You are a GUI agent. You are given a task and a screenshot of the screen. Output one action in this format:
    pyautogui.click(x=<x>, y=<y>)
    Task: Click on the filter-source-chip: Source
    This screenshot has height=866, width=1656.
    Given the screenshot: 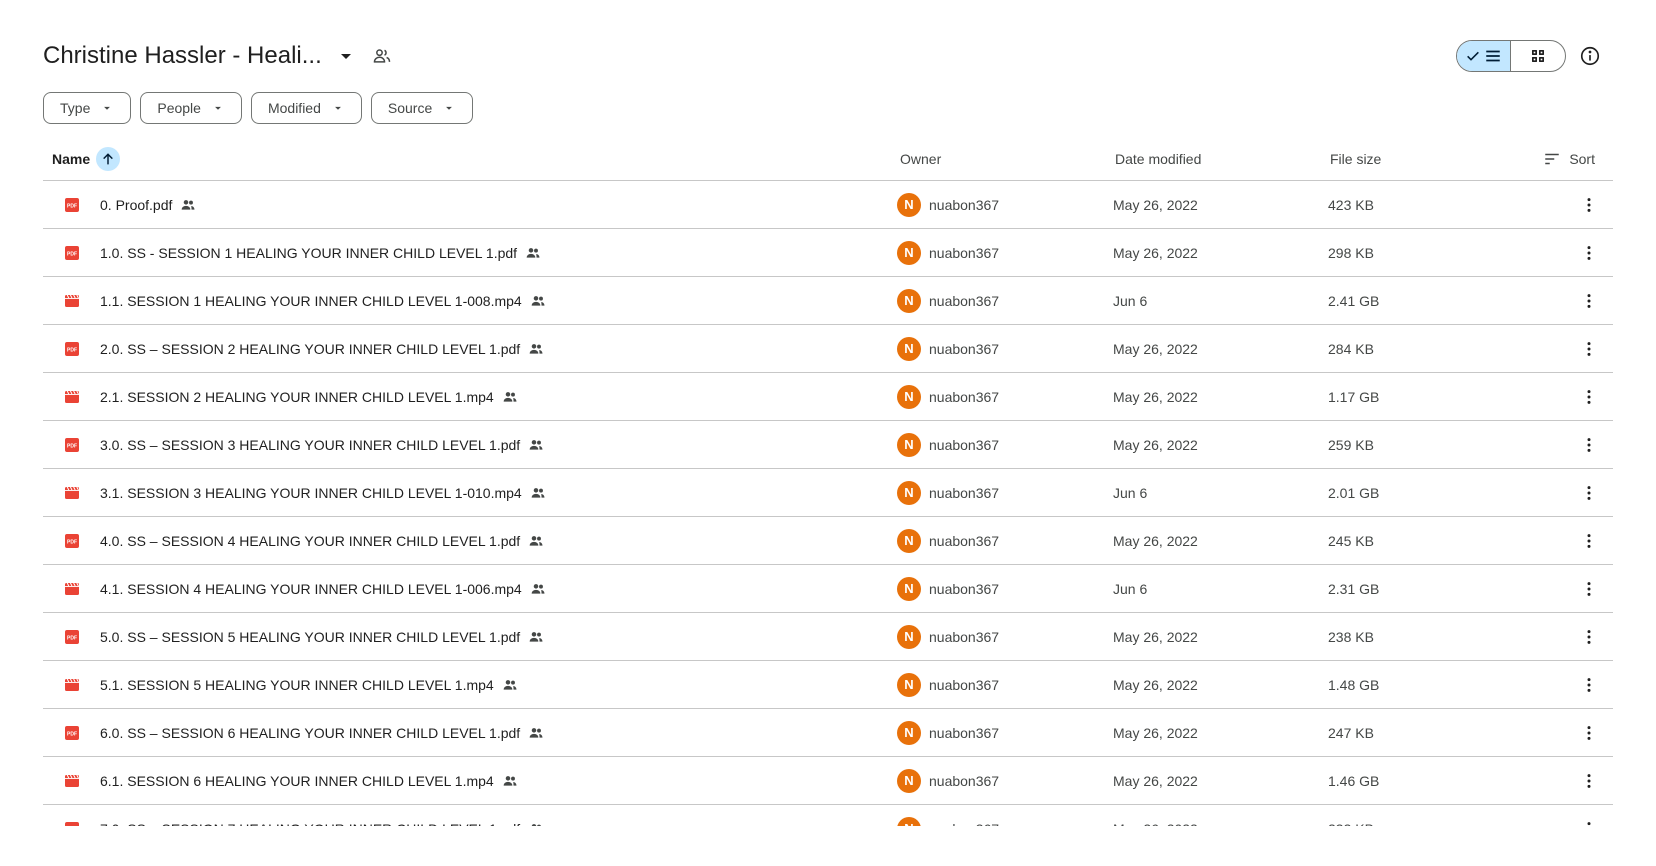 What is the action you would take?
    pyautogui.click(x=422, y=108)
    